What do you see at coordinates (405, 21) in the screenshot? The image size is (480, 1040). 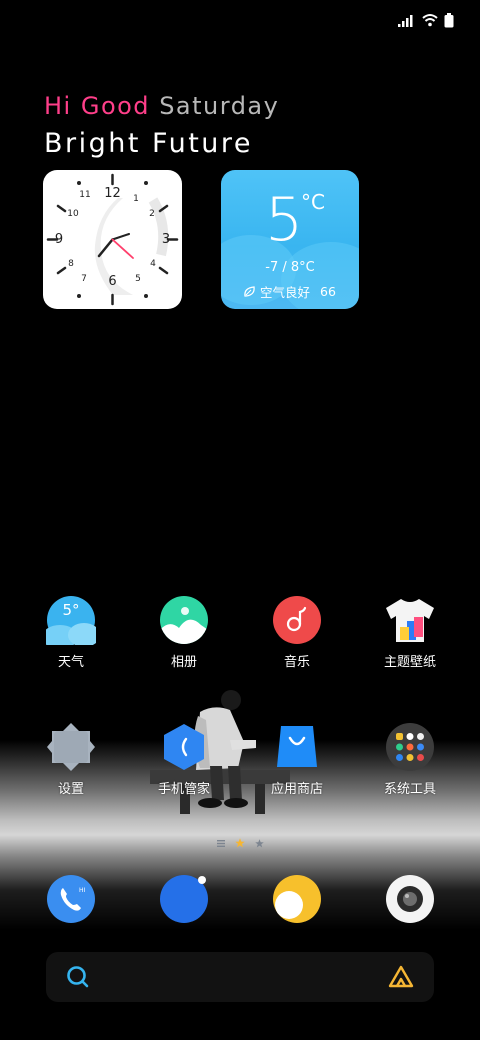 I see `signal-icon` at bounding box center [405, 21].